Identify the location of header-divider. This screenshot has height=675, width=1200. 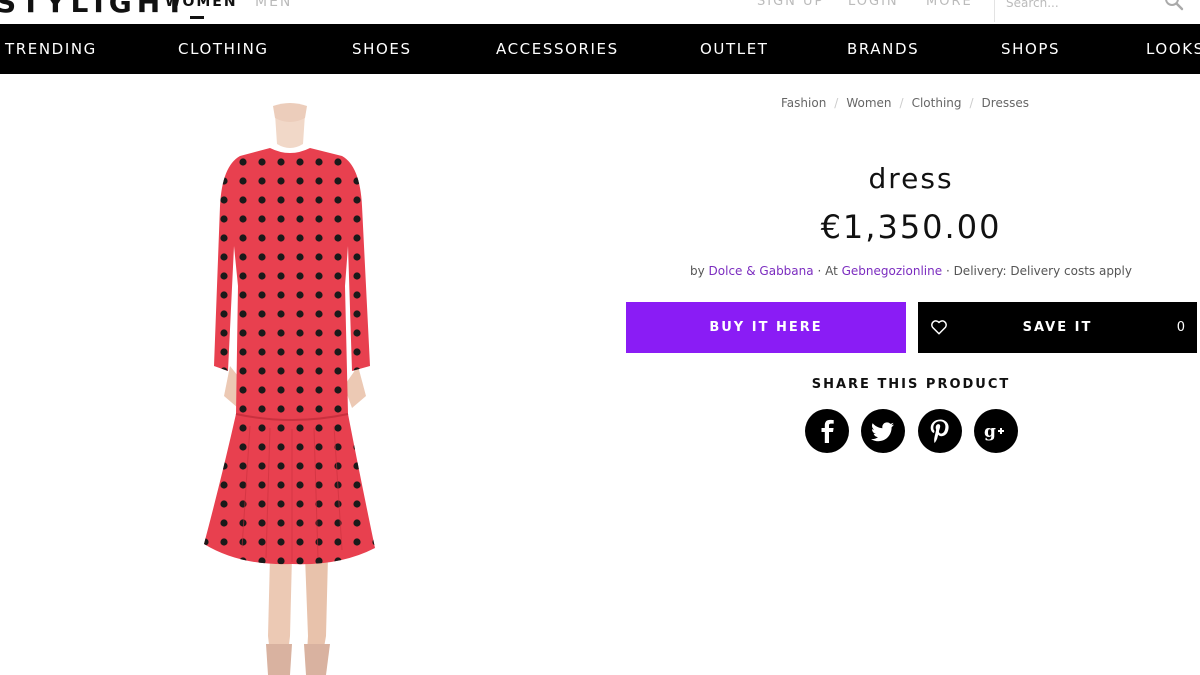
(994, 11).